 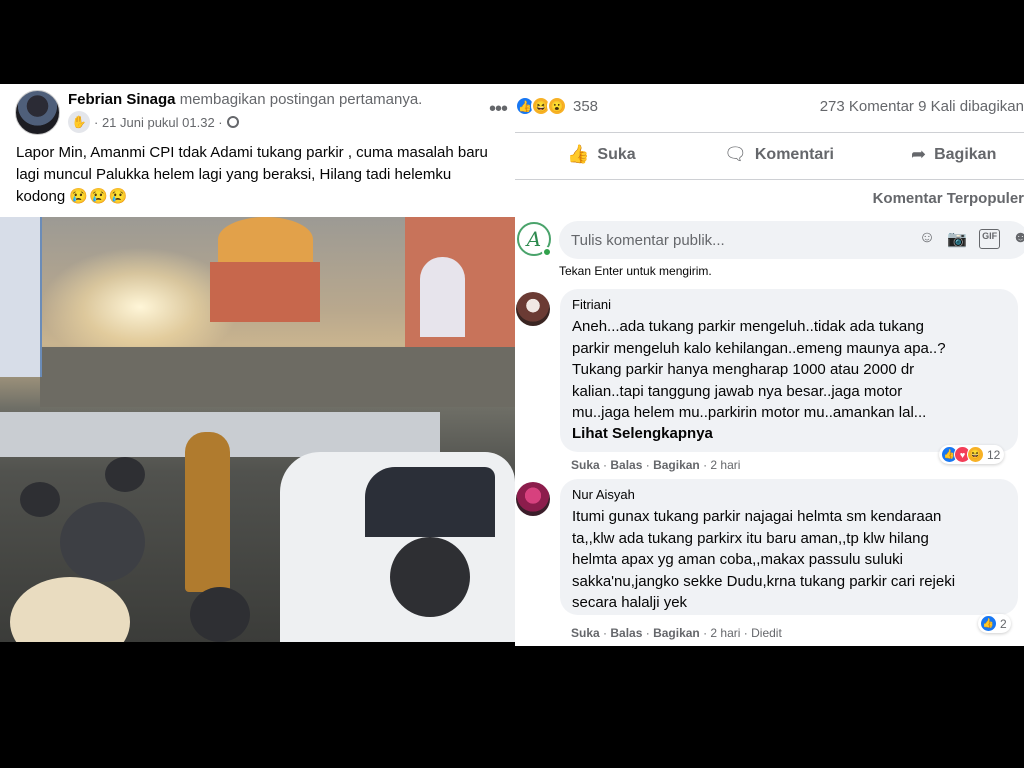 What do you see at coordinates (79, 122) in the screenshot?
I see `wave-hand-icon: ✋` at bounding box center [79, 122].